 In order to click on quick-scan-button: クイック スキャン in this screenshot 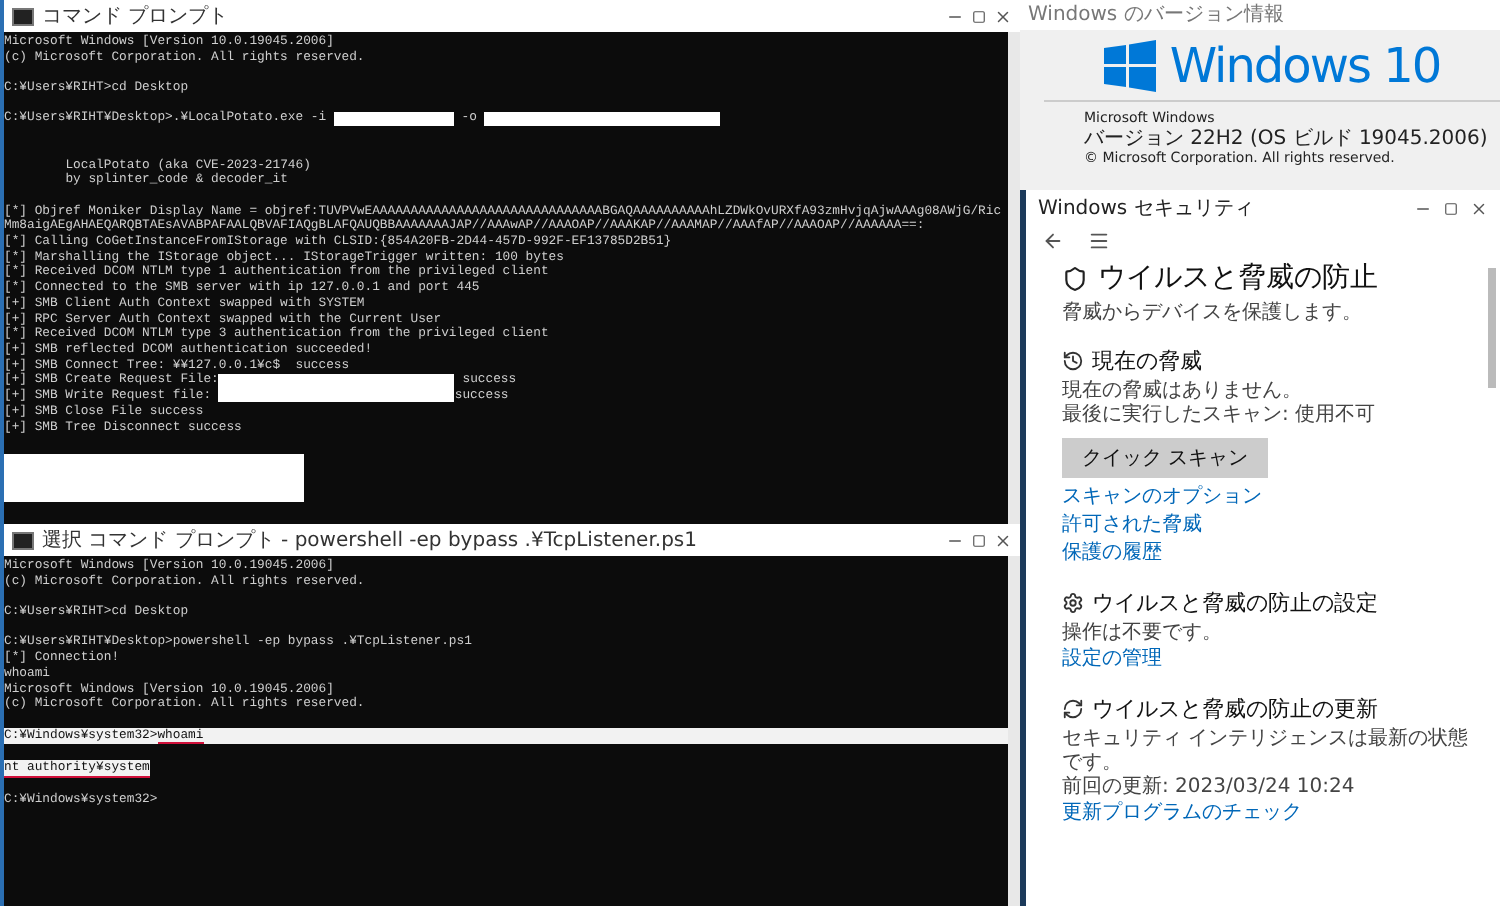, I will do `click(1165, 458)`.